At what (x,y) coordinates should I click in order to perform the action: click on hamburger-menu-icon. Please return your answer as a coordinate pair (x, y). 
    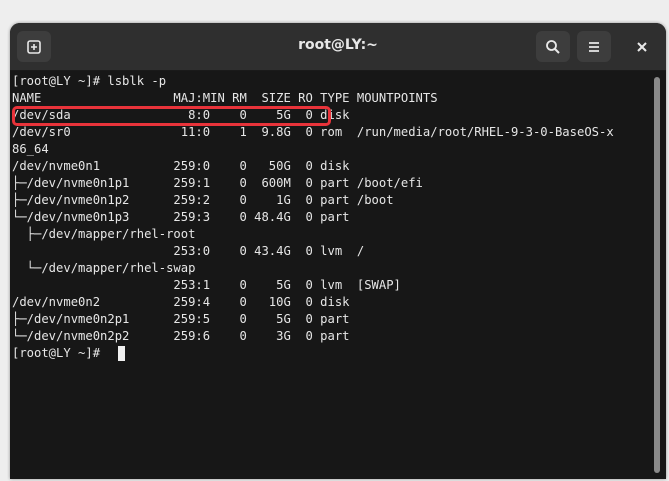
    Looking at the image, I should click on (594, 46).